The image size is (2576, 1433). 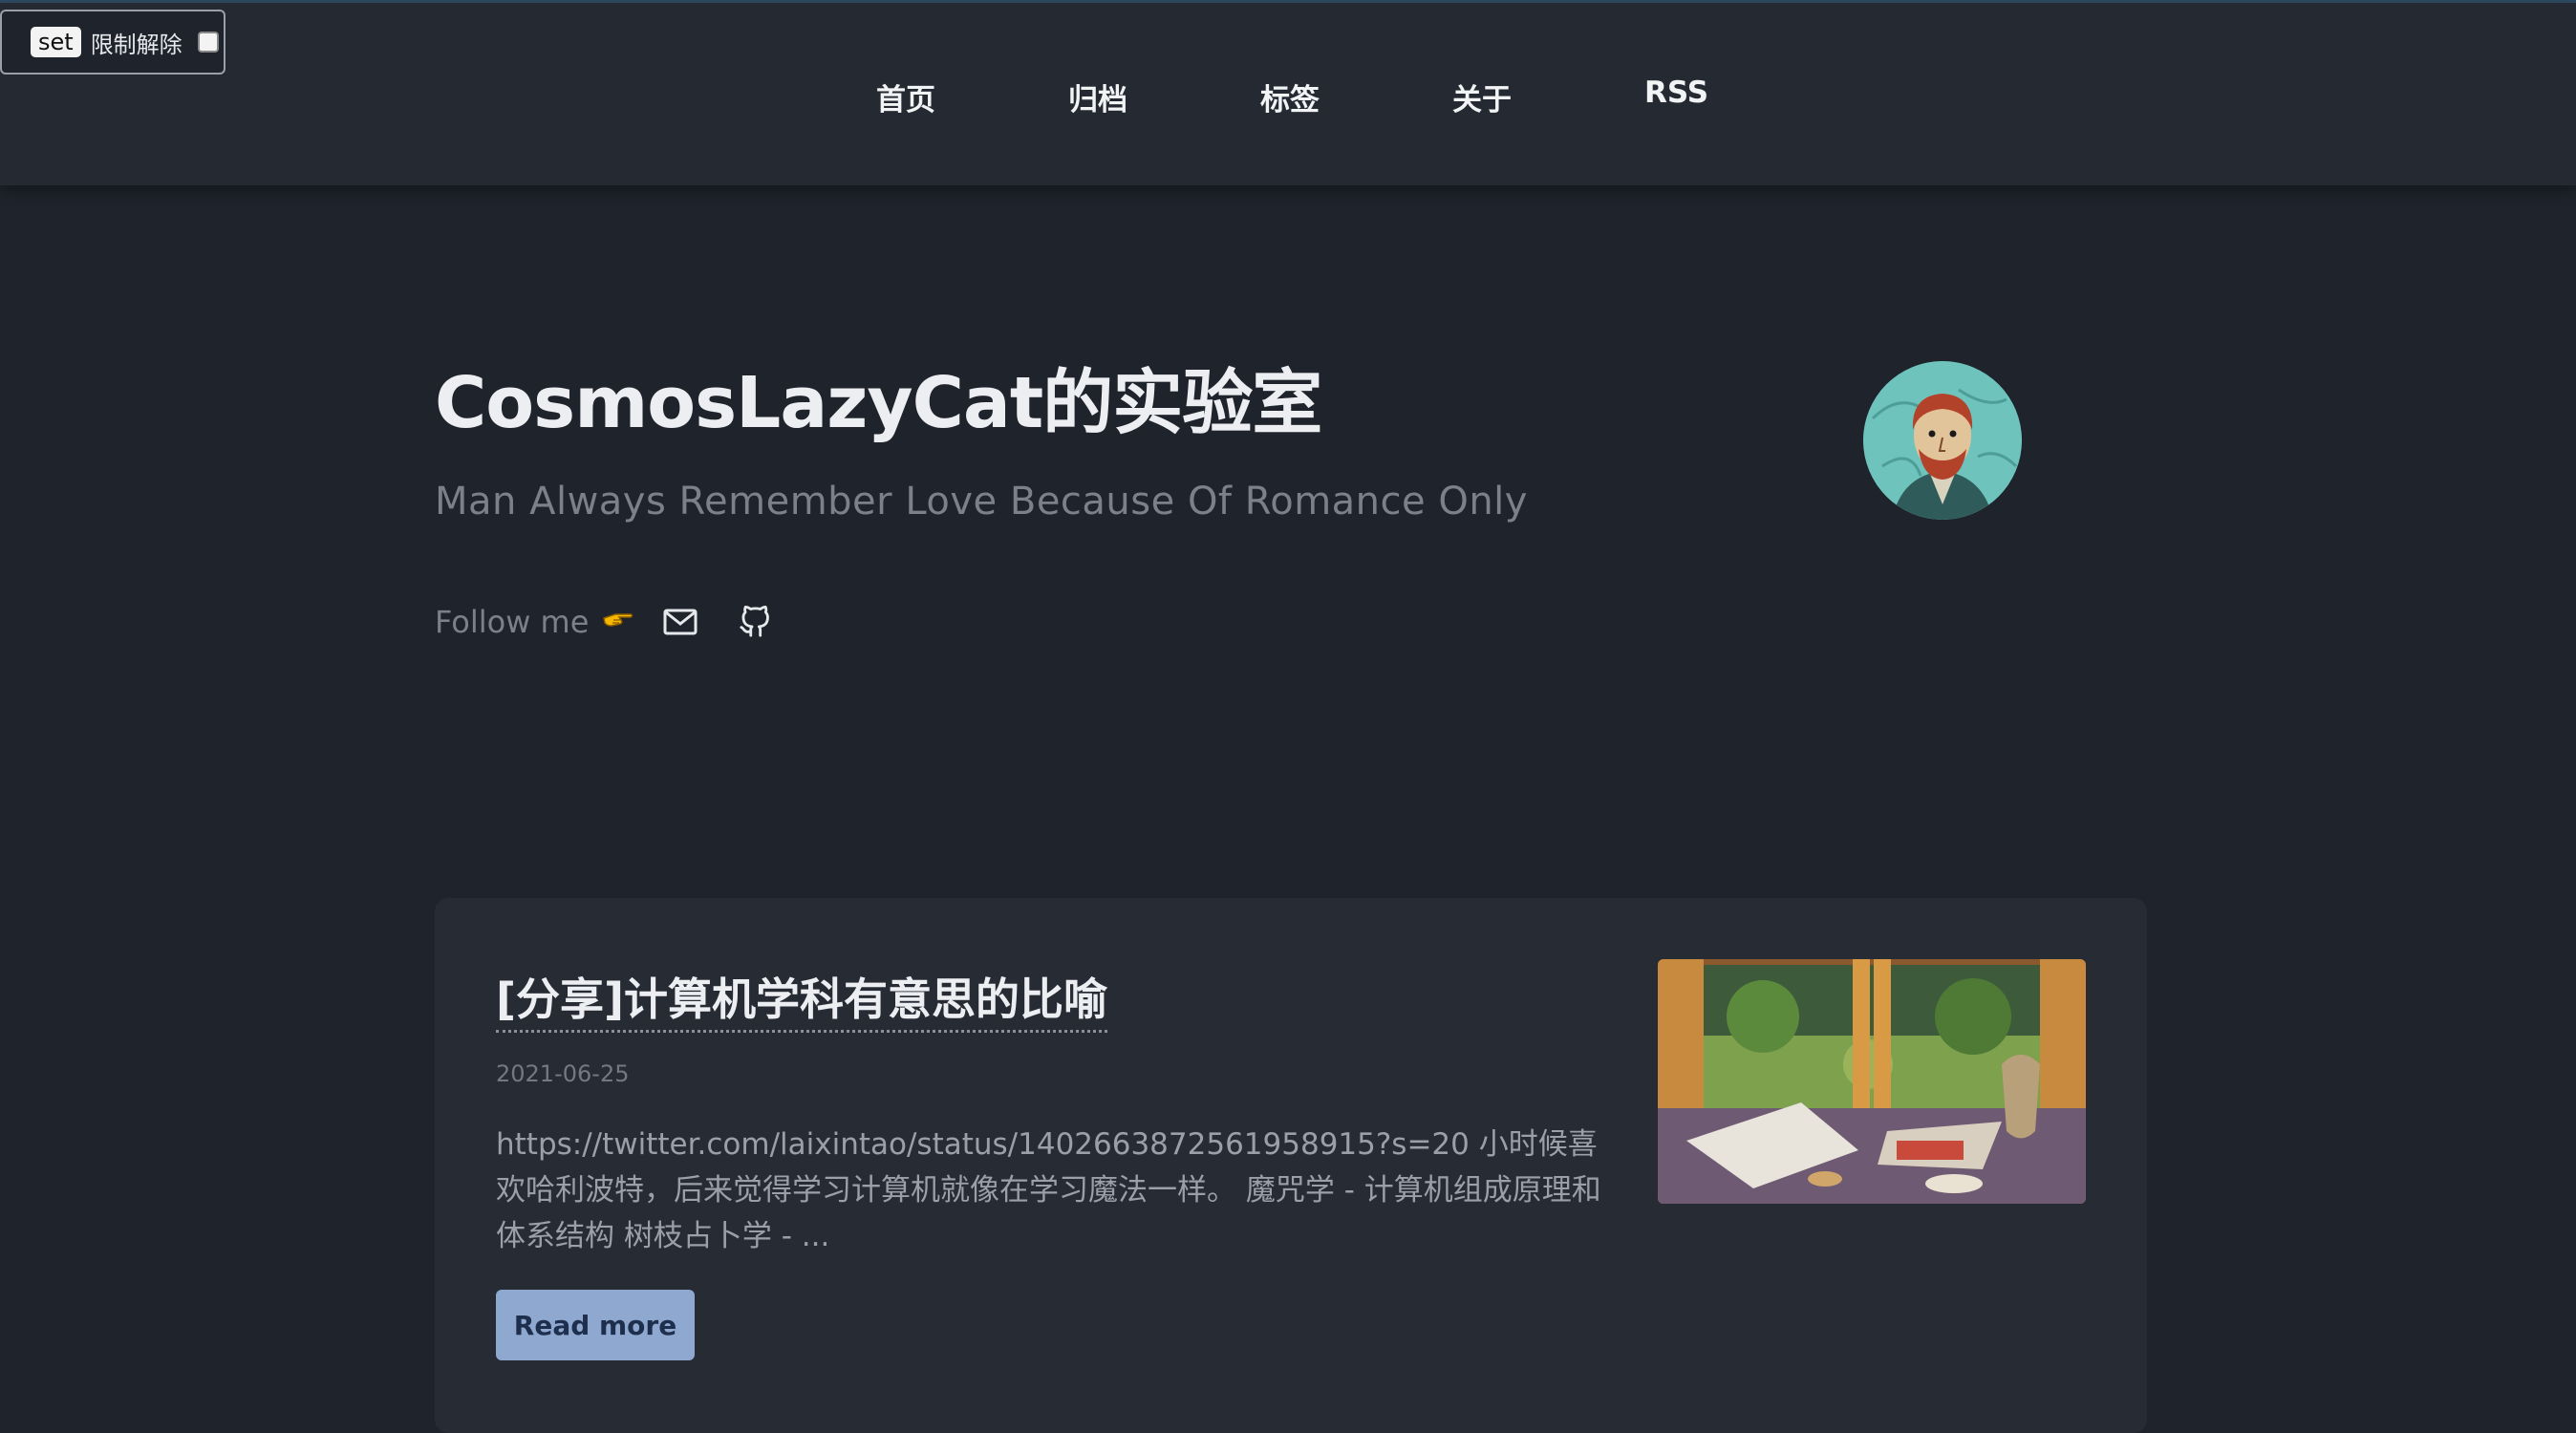 I want to click on site-title: CosmosLazyCat的实验室, so click(x=878, y=403).